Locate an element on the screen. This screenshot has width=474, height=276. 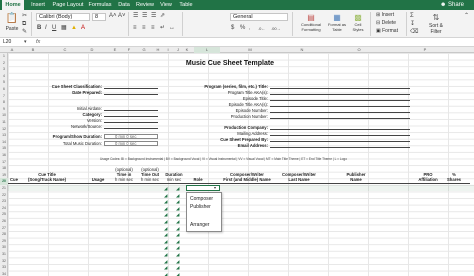
tab-formulas: Formulas is located at coordinates (100, 5).